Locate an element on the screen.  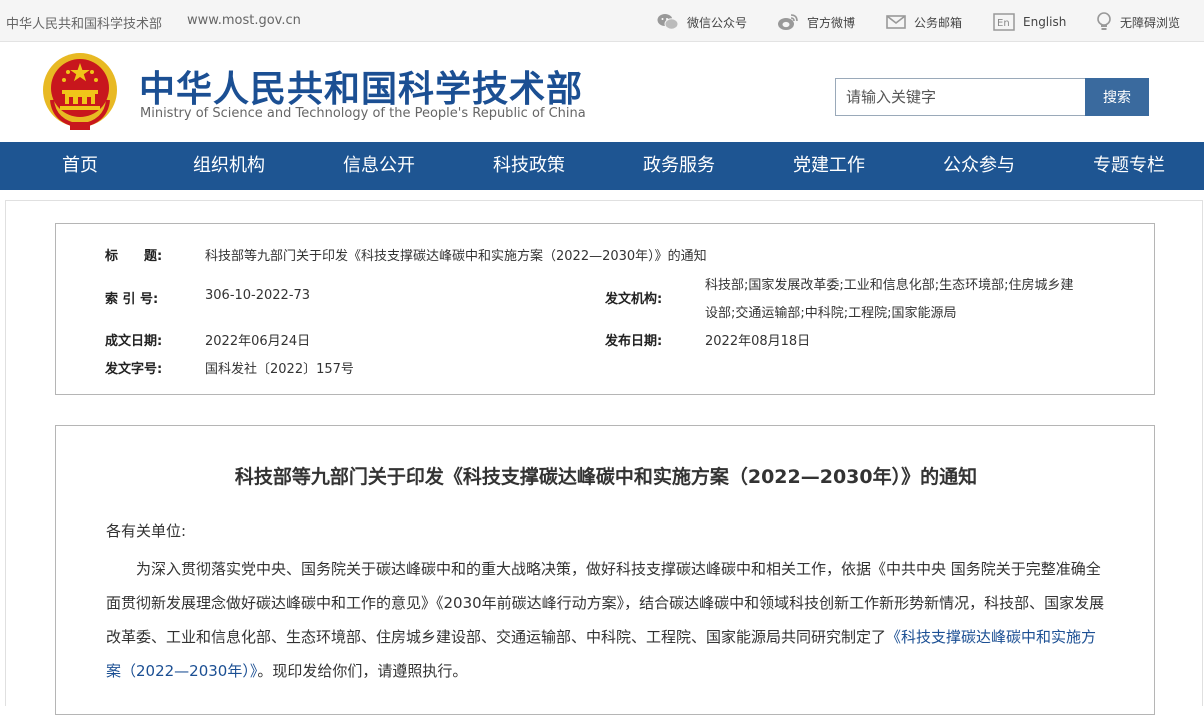
english-link: En English is located at coordinates (1029, 22).